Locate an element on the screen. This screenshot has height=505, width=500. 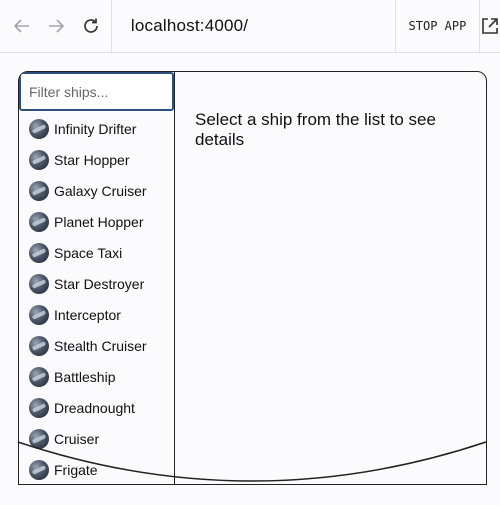
ship-list-item: Galaxy Cruiser is located at coordinates (96, 190).